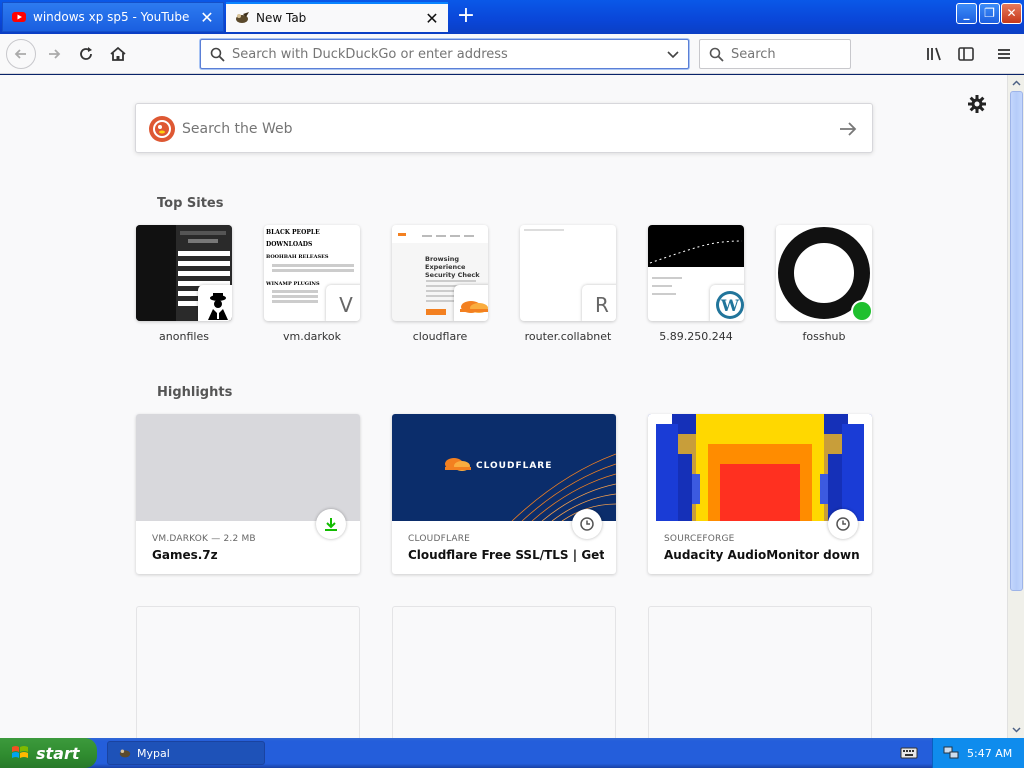 The image size is (1024, 768). I want to click on duckduckgo-icon, so click(162, 129).